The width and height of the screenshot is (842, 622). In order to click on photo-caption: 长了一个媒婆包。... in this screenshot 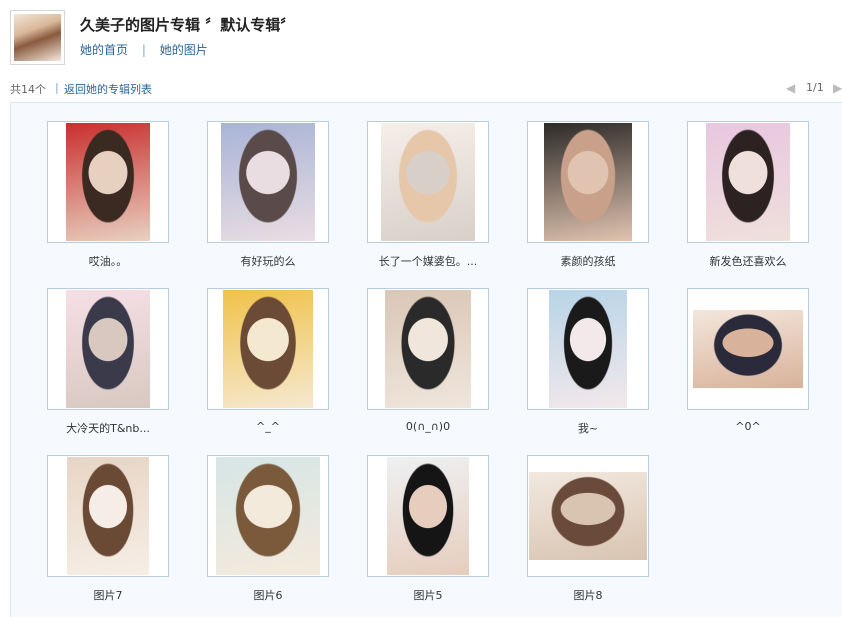, I will do `click(428, 261)`.